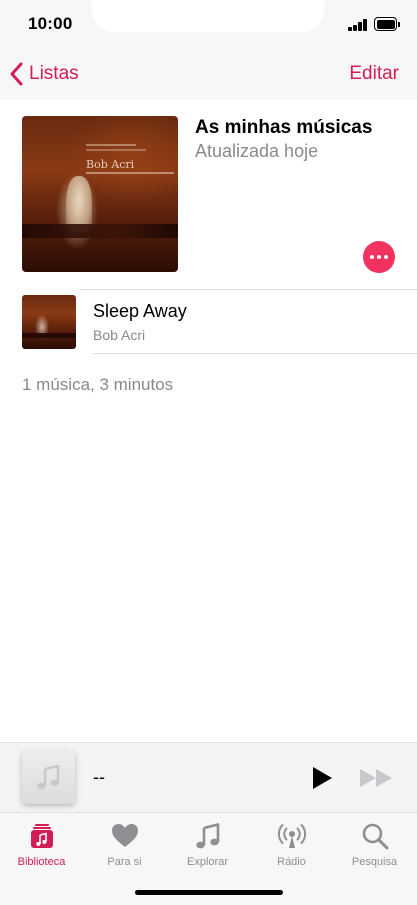 The height and width of the screenshot is (905, 417). Describe the element at coordinates (291, 836) in the screenshot. I see `radio-icon` at that location.